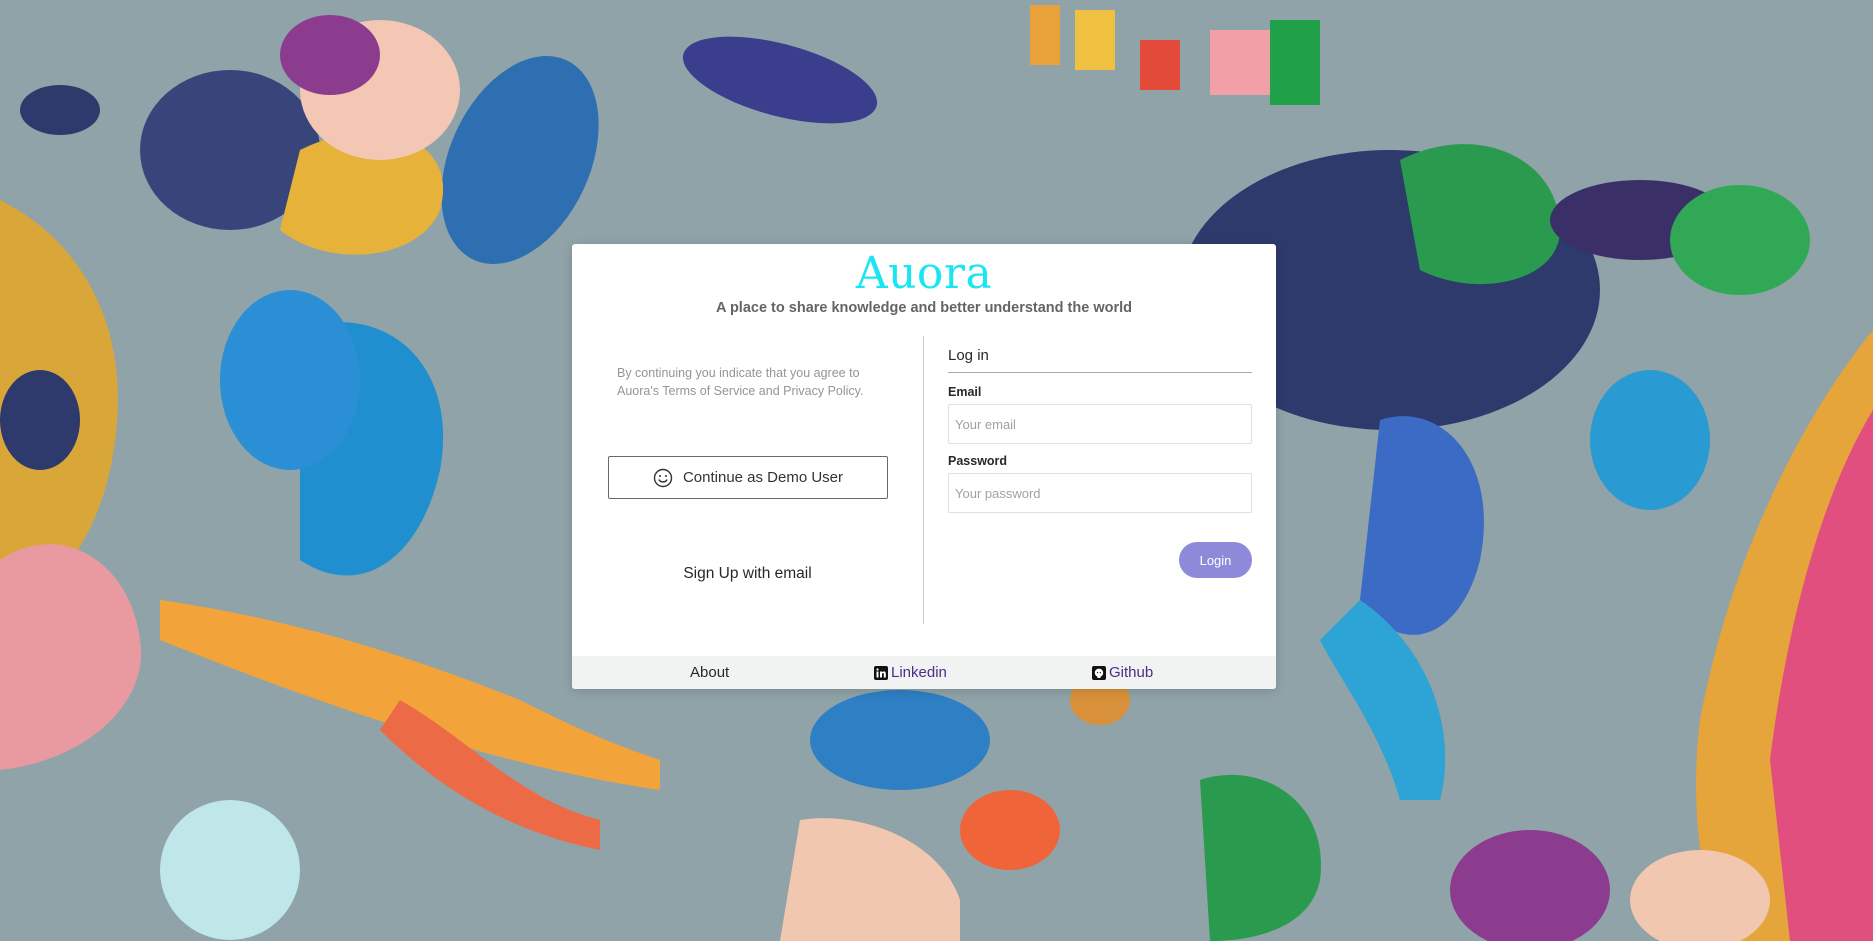 This screenshot has height=941, width=1873. What do you see at coordinates (1100, 424) in the screenshot?
I see `email-field` at bounding box center [1100, 424].